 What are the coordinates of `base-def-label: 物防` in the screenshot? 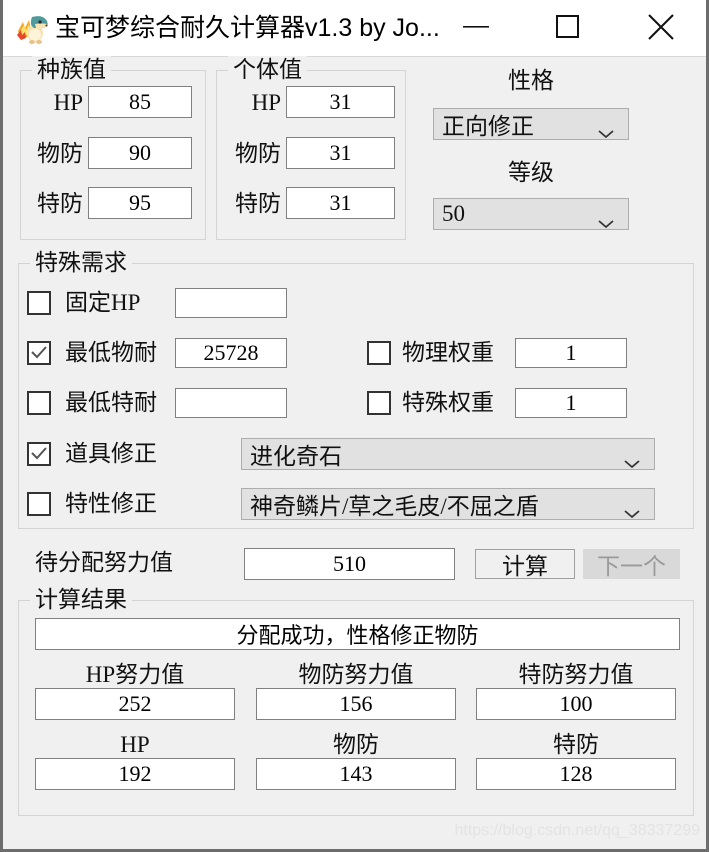 It's located at (60, 153).